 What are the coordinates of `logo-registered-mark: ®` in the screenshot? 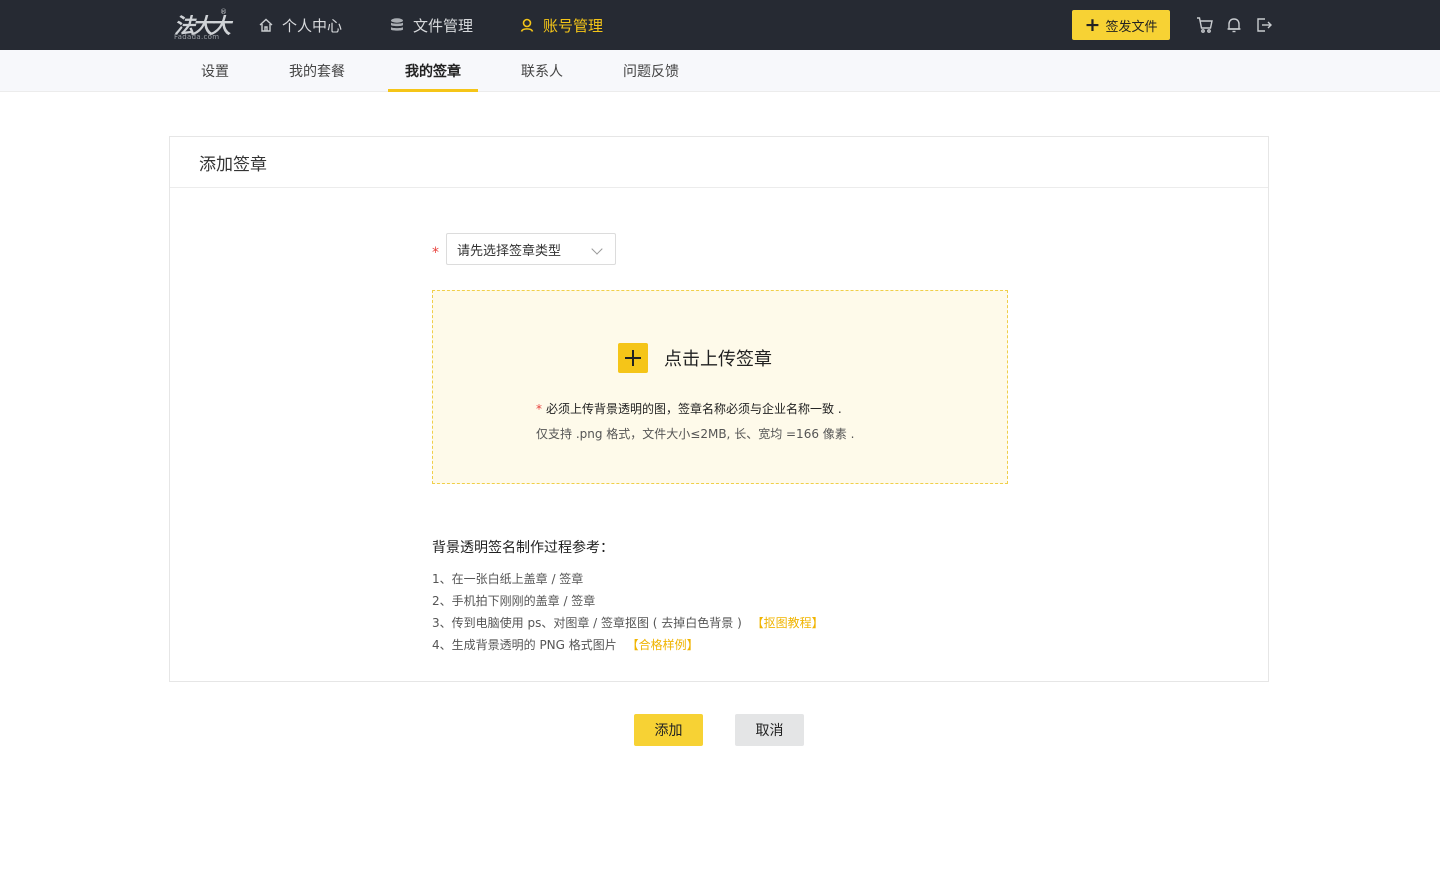 It's located at (223, 12).